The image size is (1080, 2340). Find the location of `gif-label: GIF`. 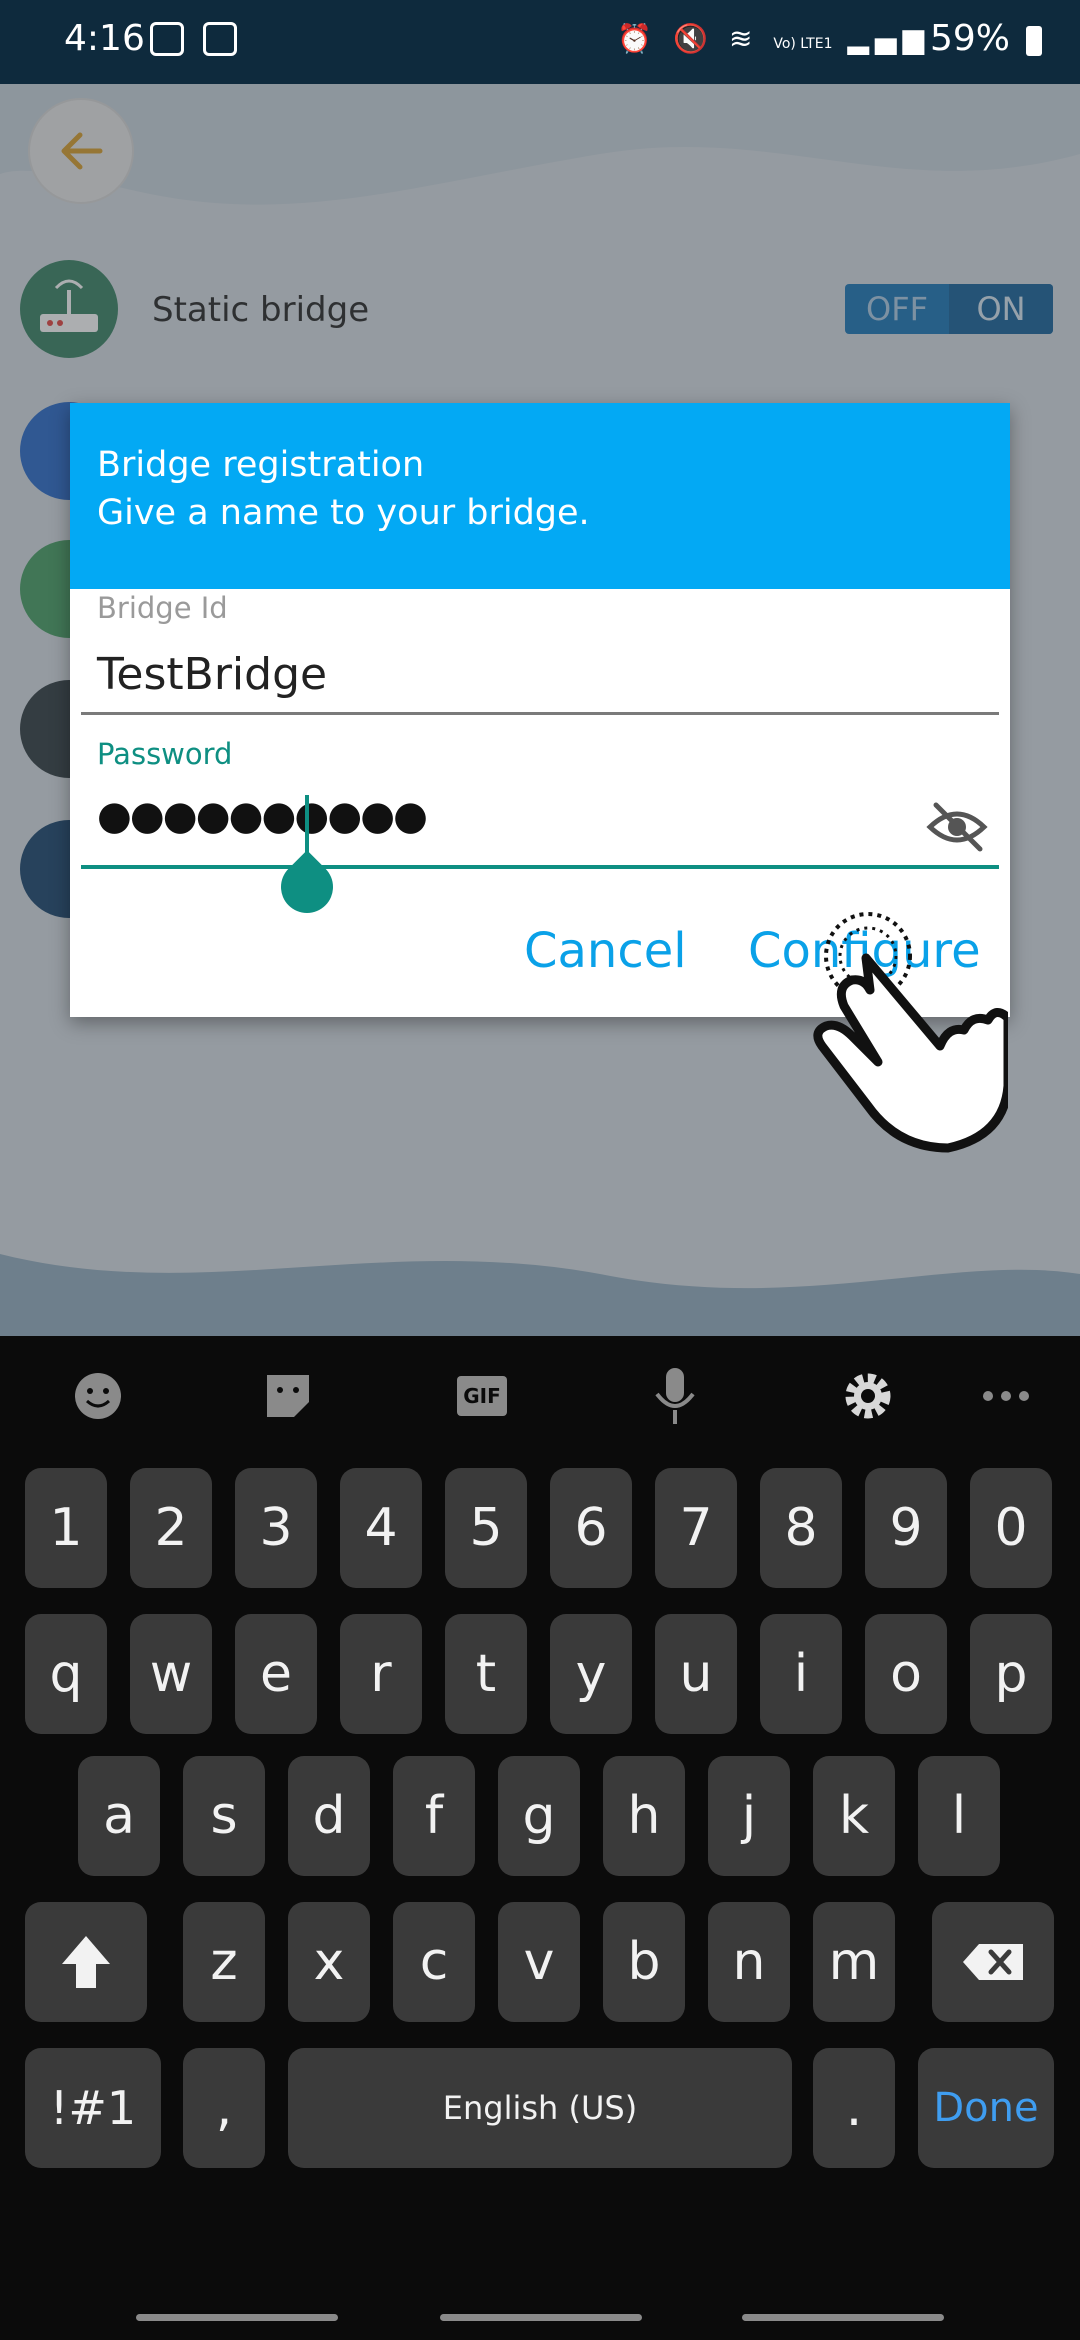

gif-label: GIF is located at coordinates (482, 1396).